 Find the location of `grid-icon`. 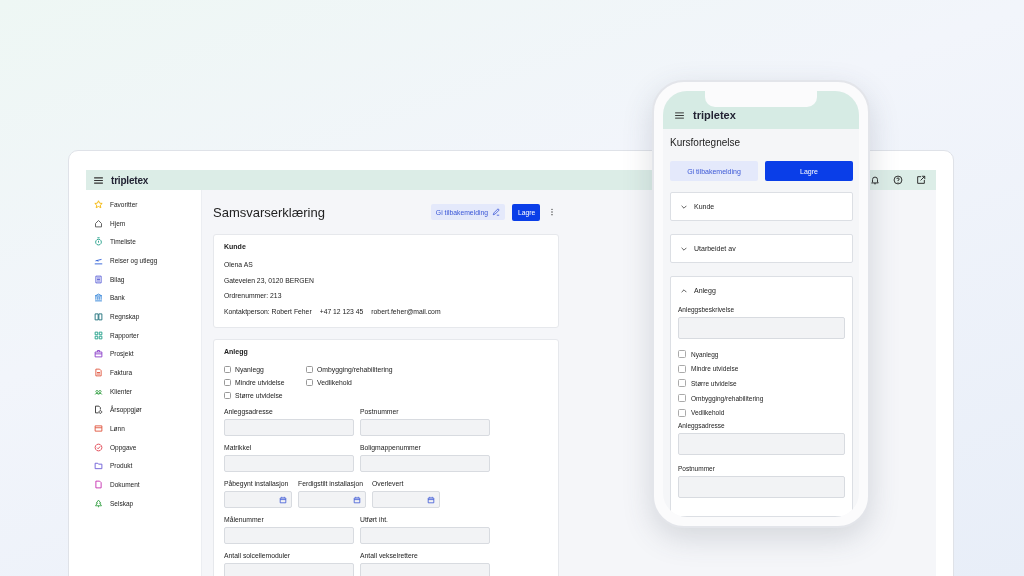

grid-icon is located at coordinates (98, 335).